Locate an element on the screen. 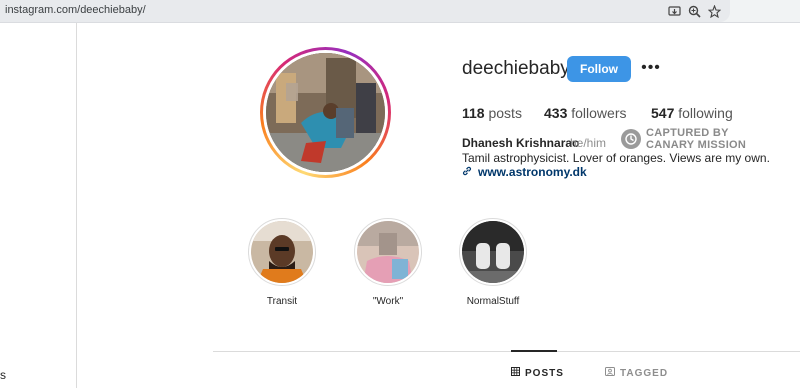 The height and width of the screenshot is (388, 800). tab-posts-label: POSTS is located at coordinates (544, 373).